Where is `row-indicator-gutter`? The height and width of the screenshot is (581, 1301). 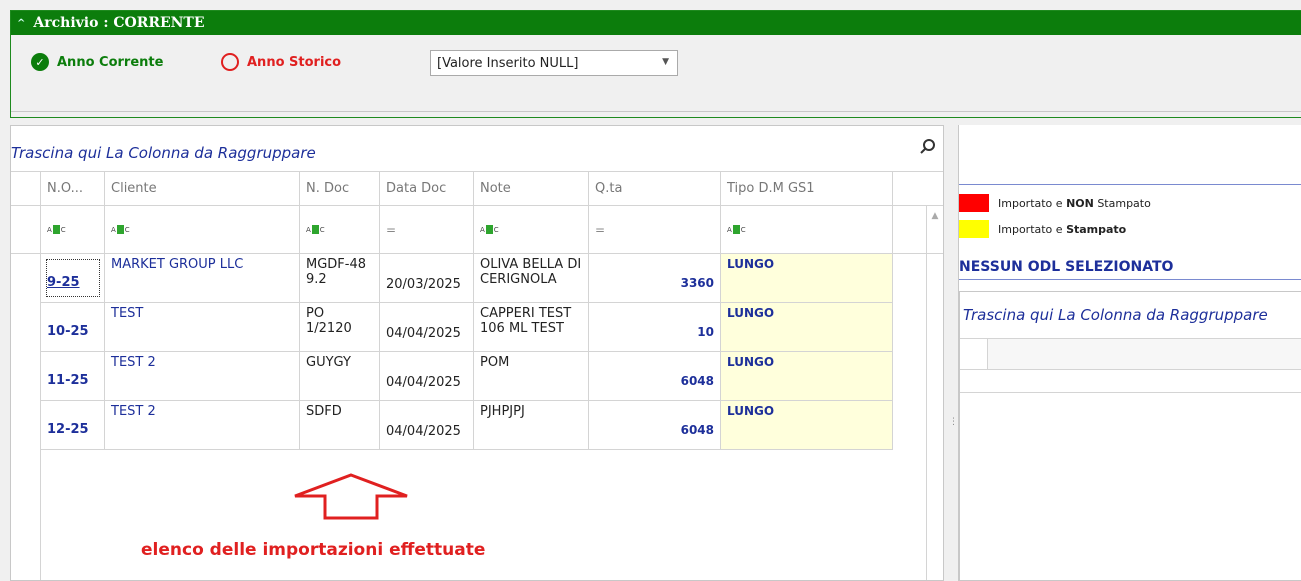
row-indicator-gutter is located at coordinates (26, 393).